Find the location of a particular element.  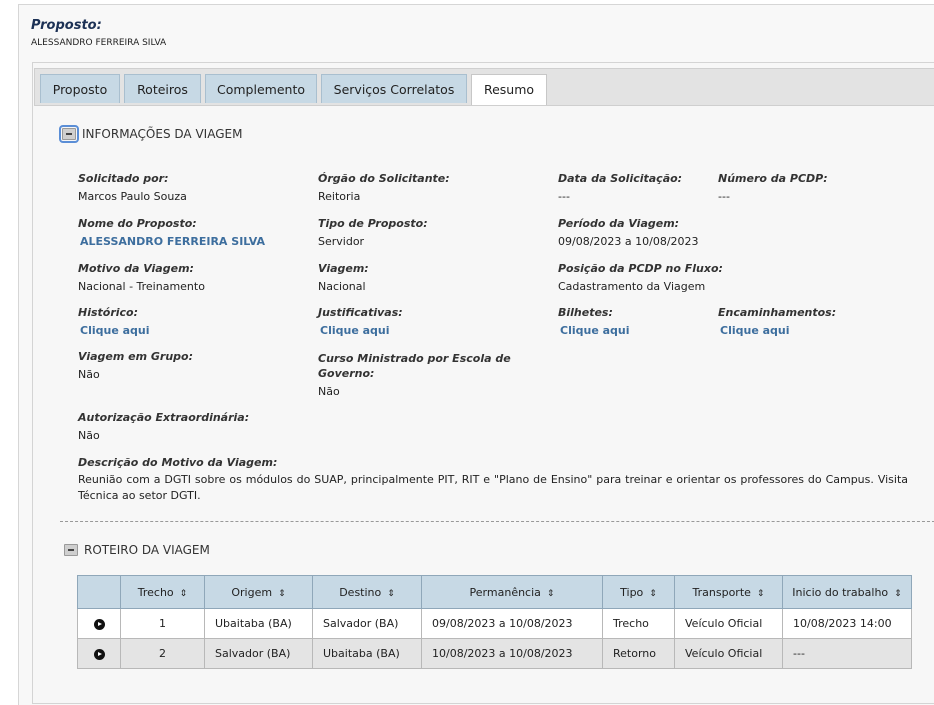

table-header-inicio: Inicio do trabalho ⇕ is located at coordinates (847, 592).